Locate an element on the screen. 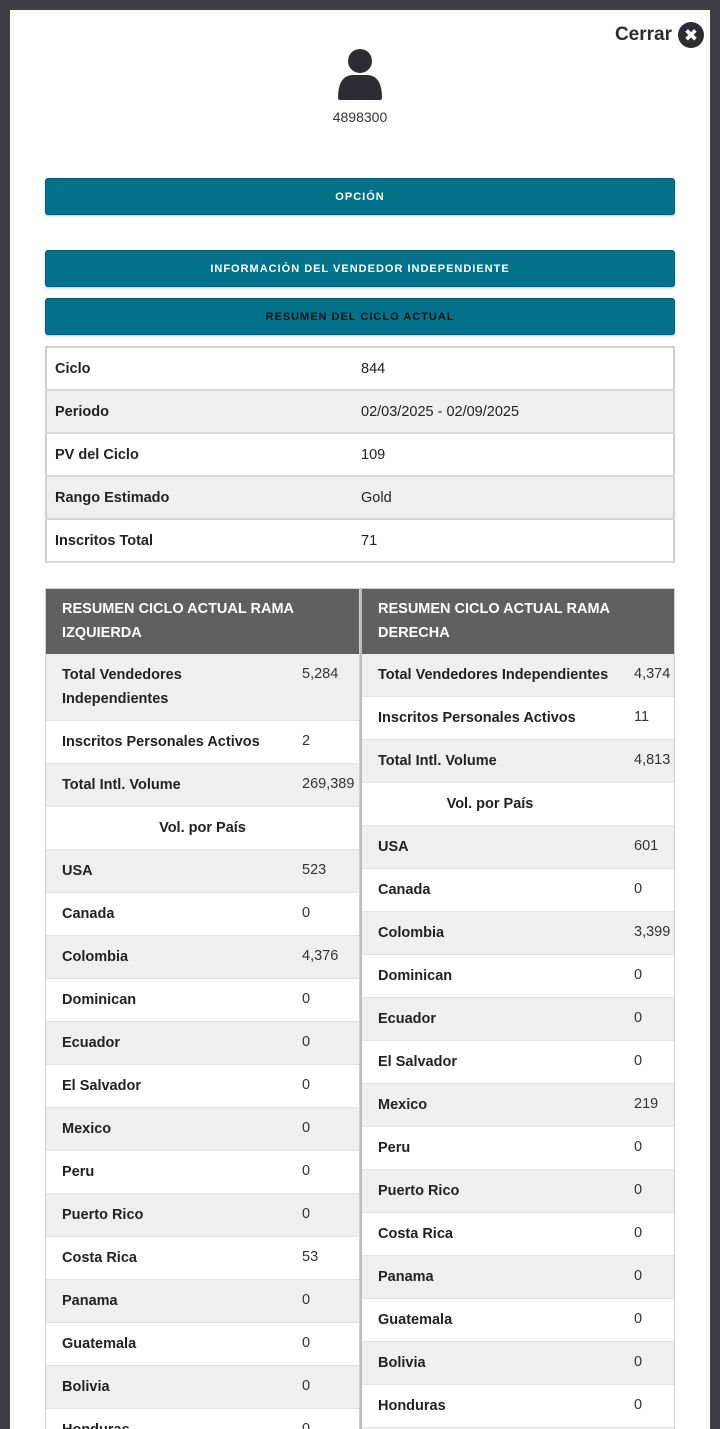 This screenshot has width=720, height=1429. close-label: Cerrar is located at coordinates (643, 34).